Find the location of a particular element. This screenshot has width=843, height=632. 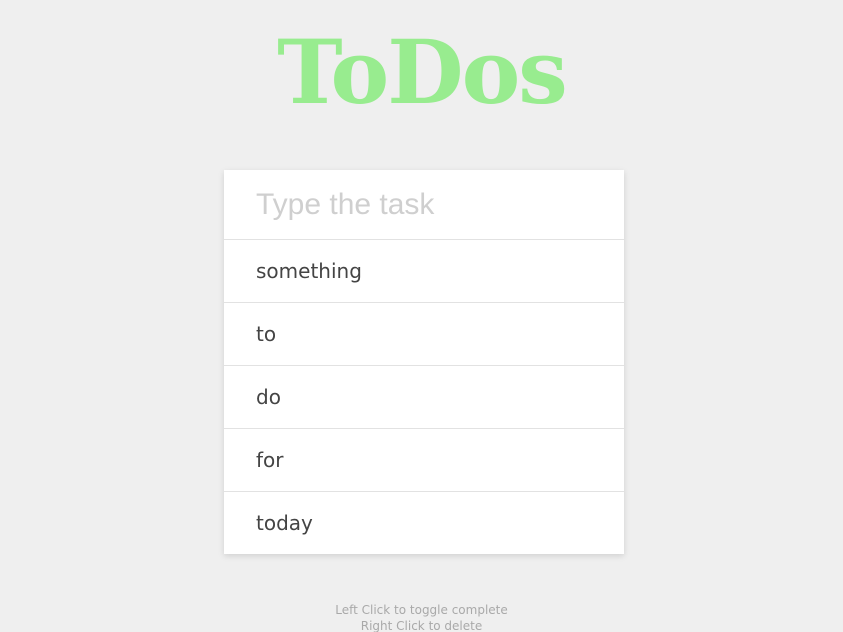

app-title: ToDos is located at coordinates (422, 72).